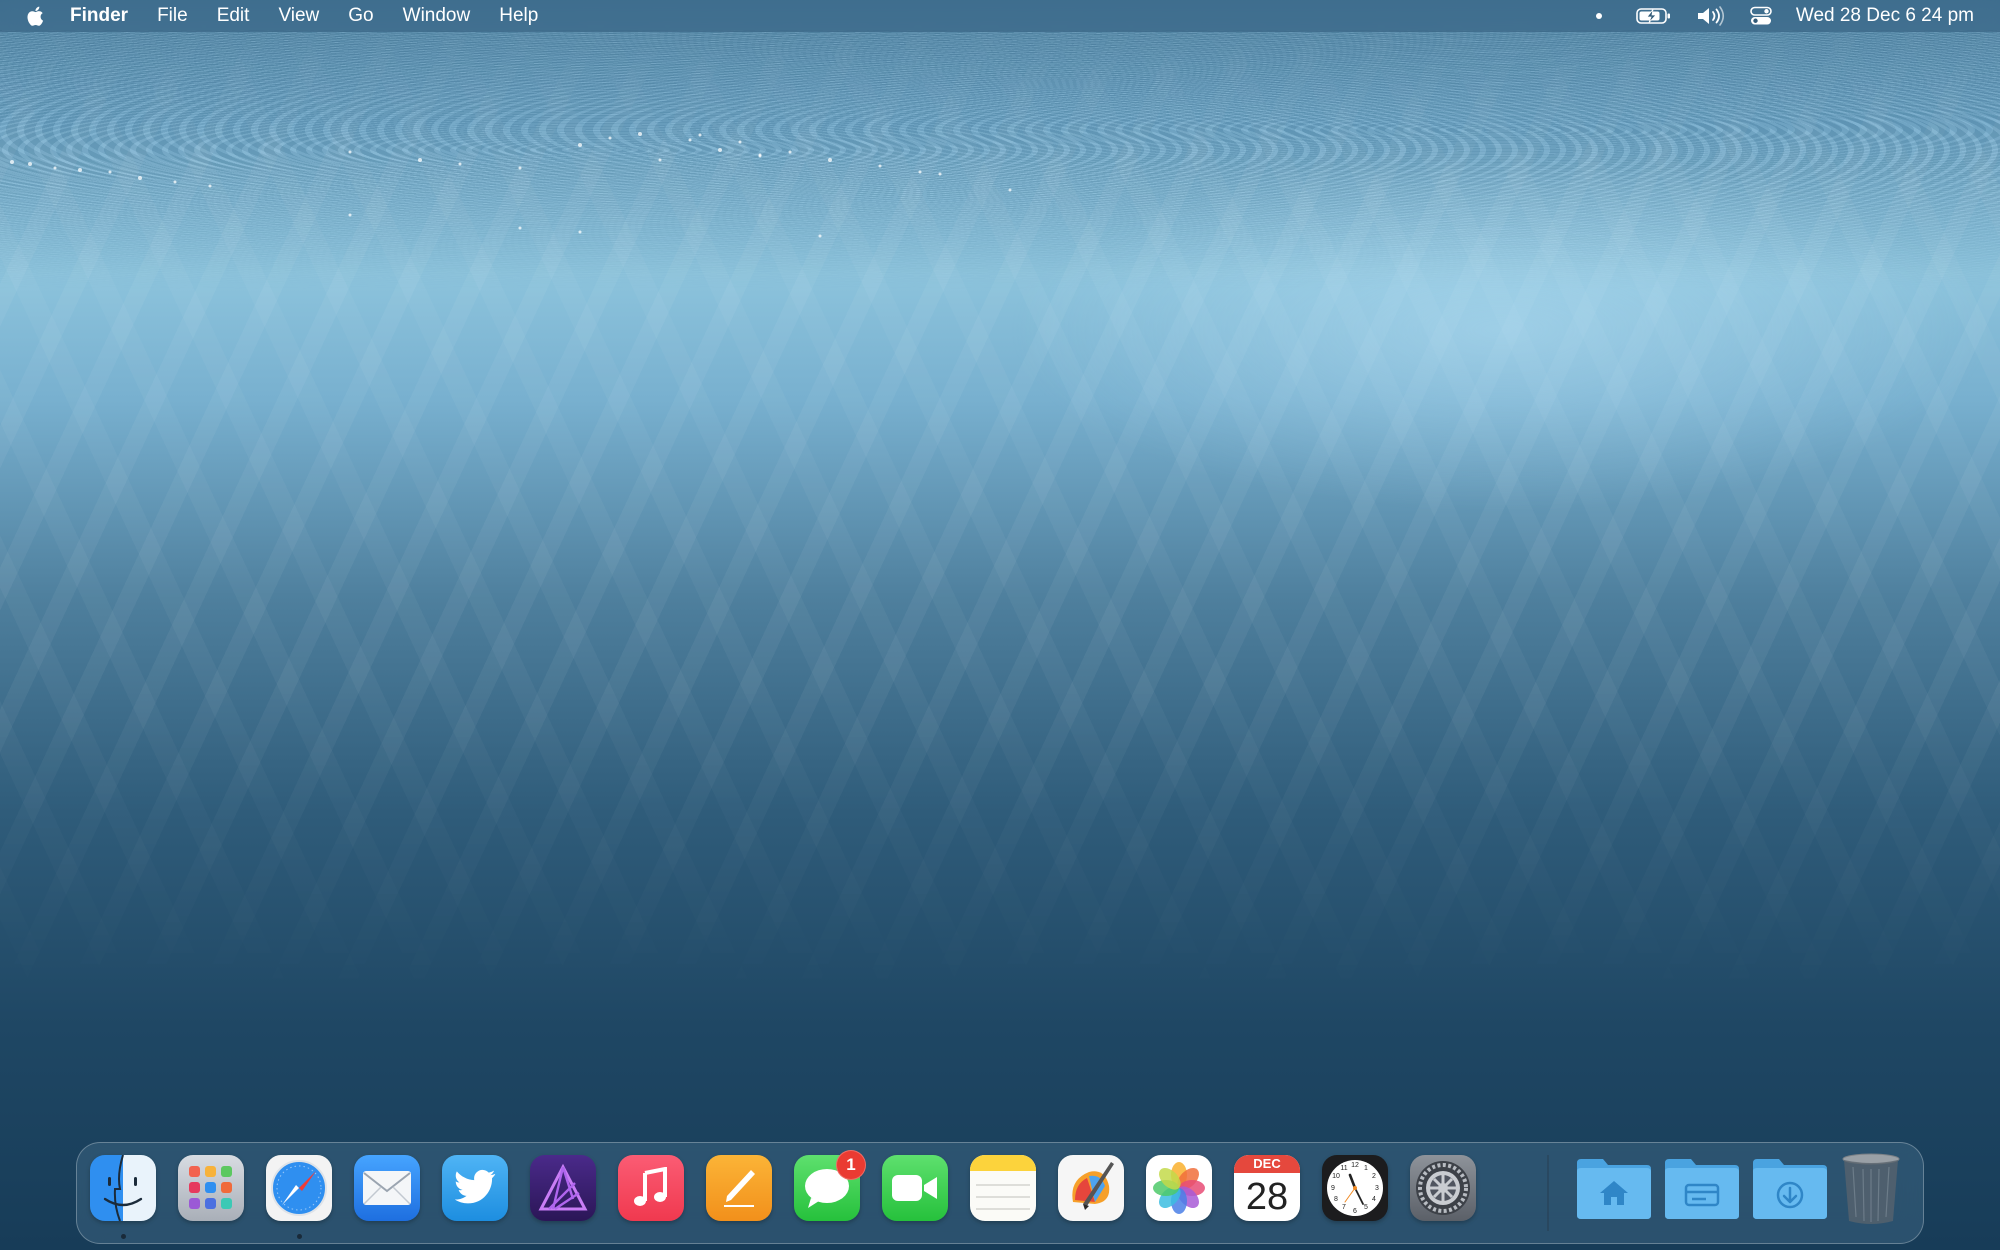 The height and width of the screenshot is (1250, 2000). Describe the element at coordinates (1654, 16) in the screenshot. I see `battery-charging-icon` at that location.